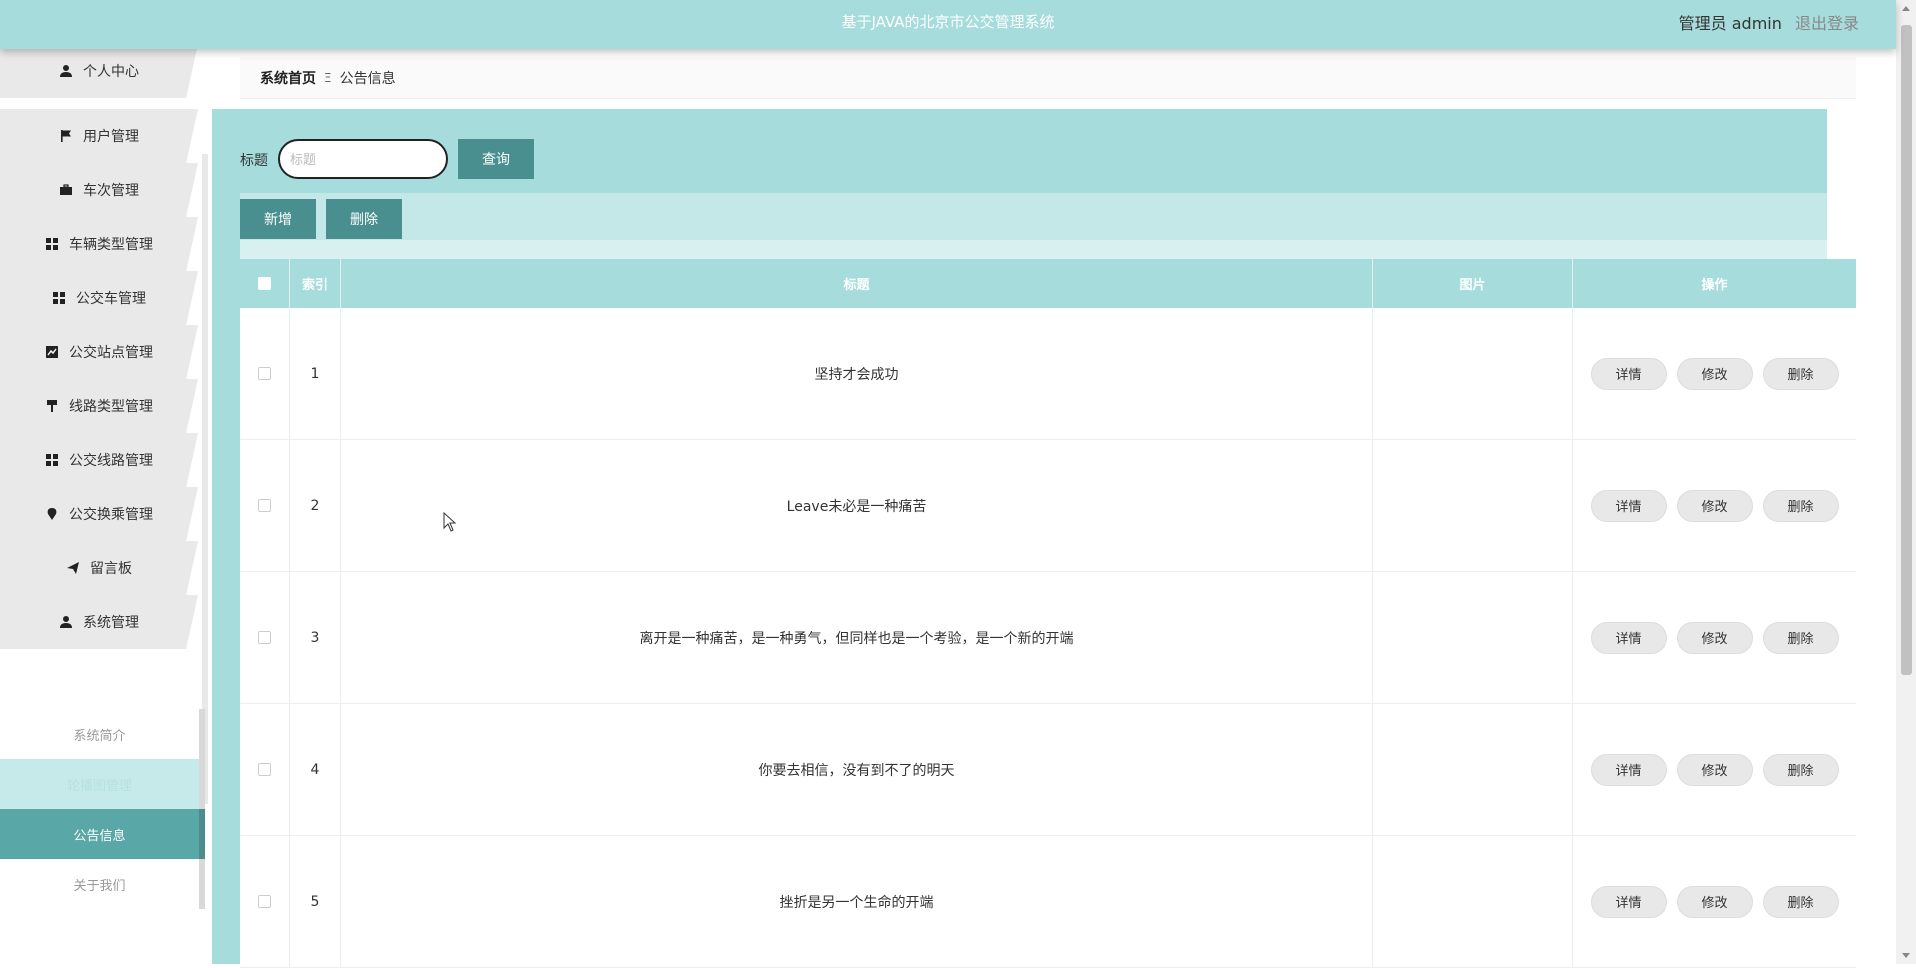 The height and width of the screenshot is (968, 1916). Describe the element at coordinates (1048, 506) in the screenshot. I see `table-row: 2 Leave未必是一种痛苦 详情 修改 删除` at that location.